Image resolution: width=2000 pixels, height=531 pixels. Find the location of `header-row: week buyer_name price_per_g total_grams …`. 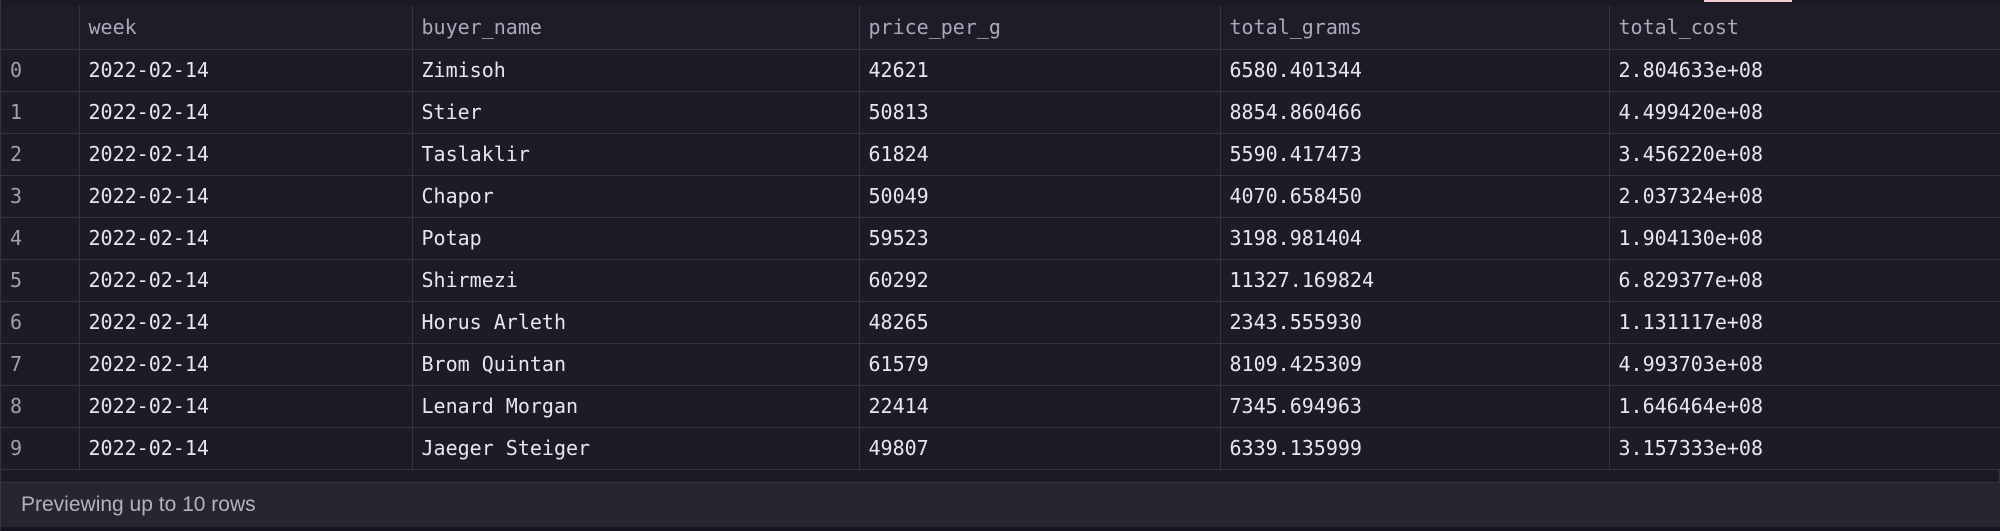

header-row: week buyer_name price_per_g total_grams … is located at coordinates (1000, 28).